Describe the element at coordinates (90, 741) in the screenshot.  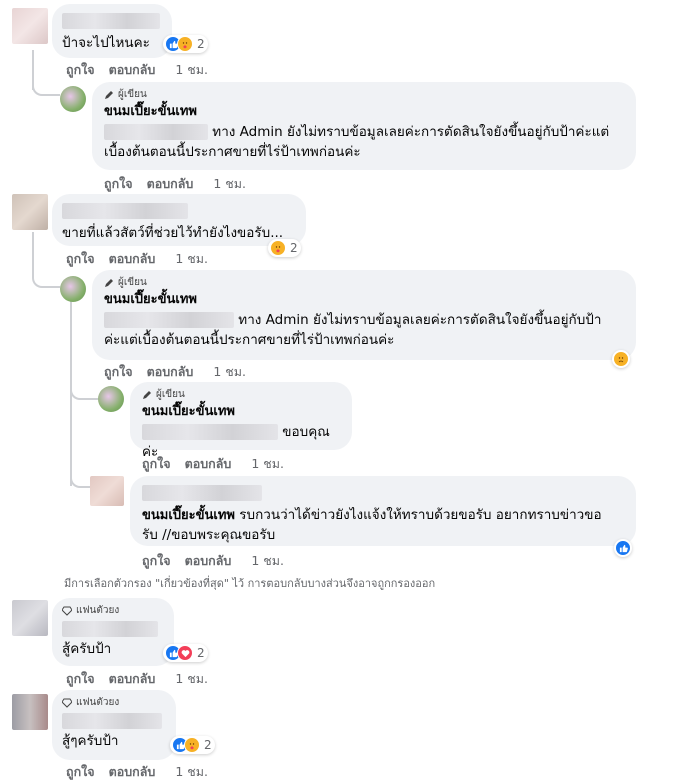
I see `comment-text: สู้ๆครับป้า` at that location.